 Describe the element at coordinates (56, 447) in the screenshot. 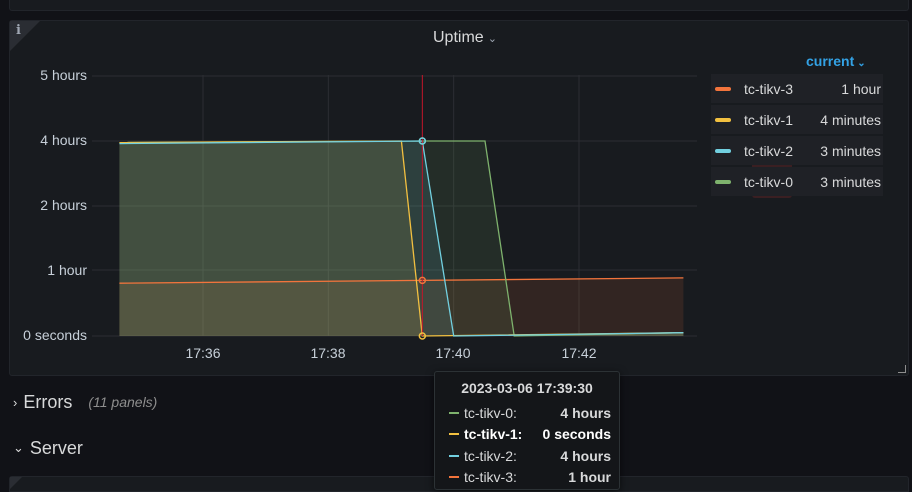

I see `row-title: Server` at that location.